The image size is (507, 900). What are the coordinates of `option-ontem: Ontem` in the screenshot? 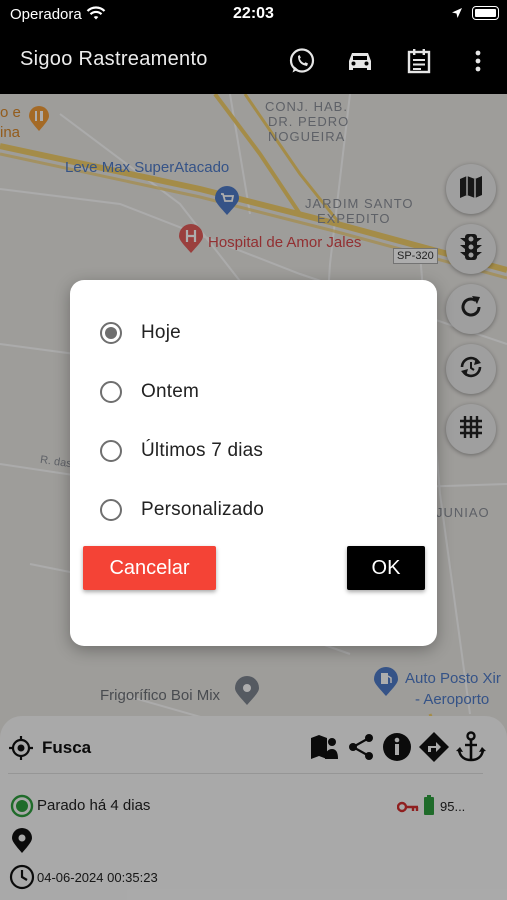 It's located at (250, 392).